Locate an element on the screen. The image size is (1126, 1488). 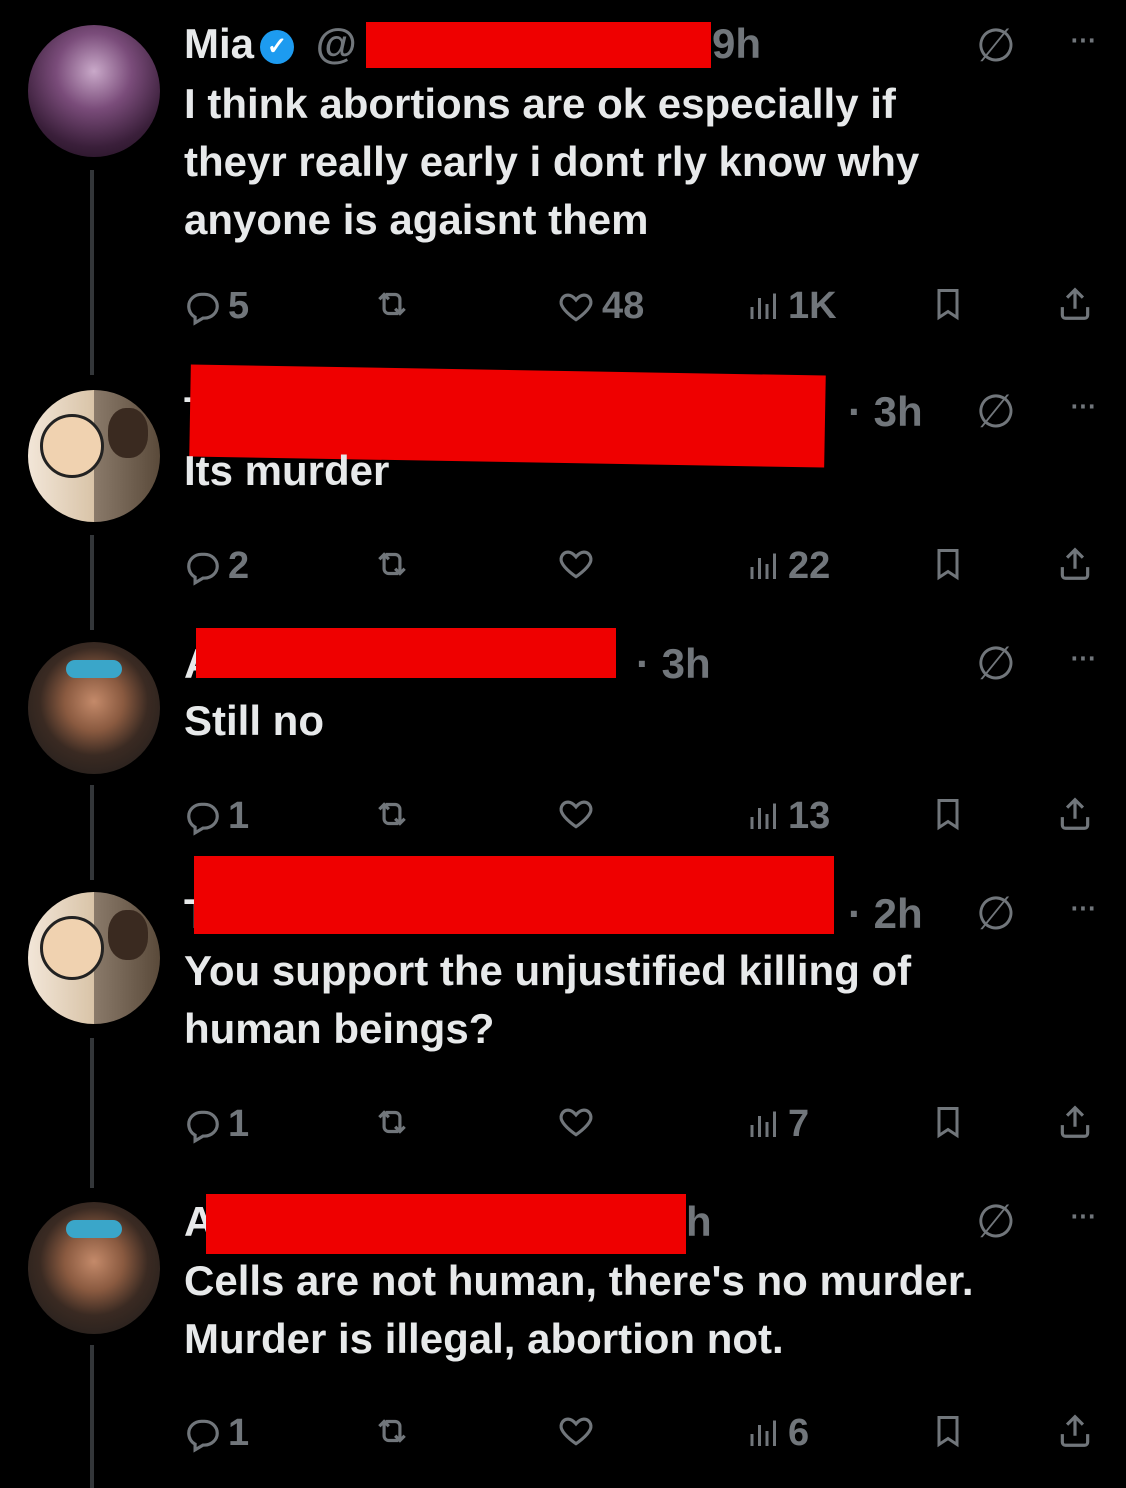
views-count: 13 is located at coordinates (809, 816).